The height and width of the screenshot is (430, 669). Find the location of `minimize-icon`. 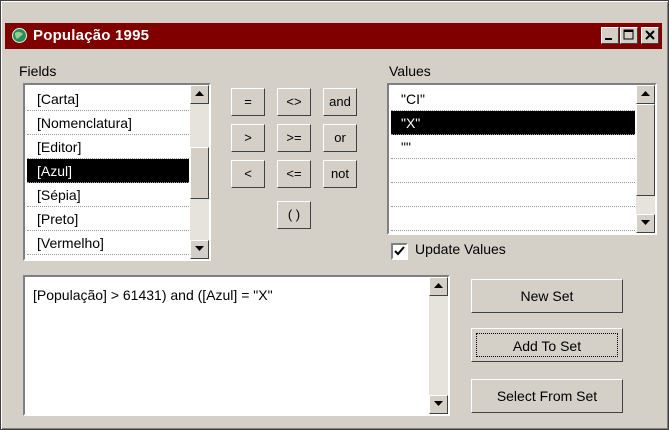

minimize-icon is located at coordinates (608, 39).